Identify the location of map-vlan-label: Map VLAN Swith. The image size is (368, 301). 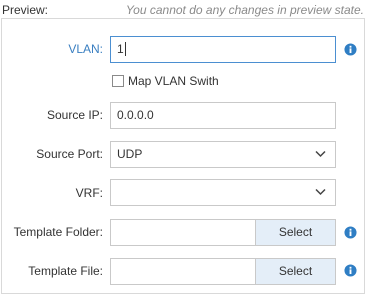
(173, 81).